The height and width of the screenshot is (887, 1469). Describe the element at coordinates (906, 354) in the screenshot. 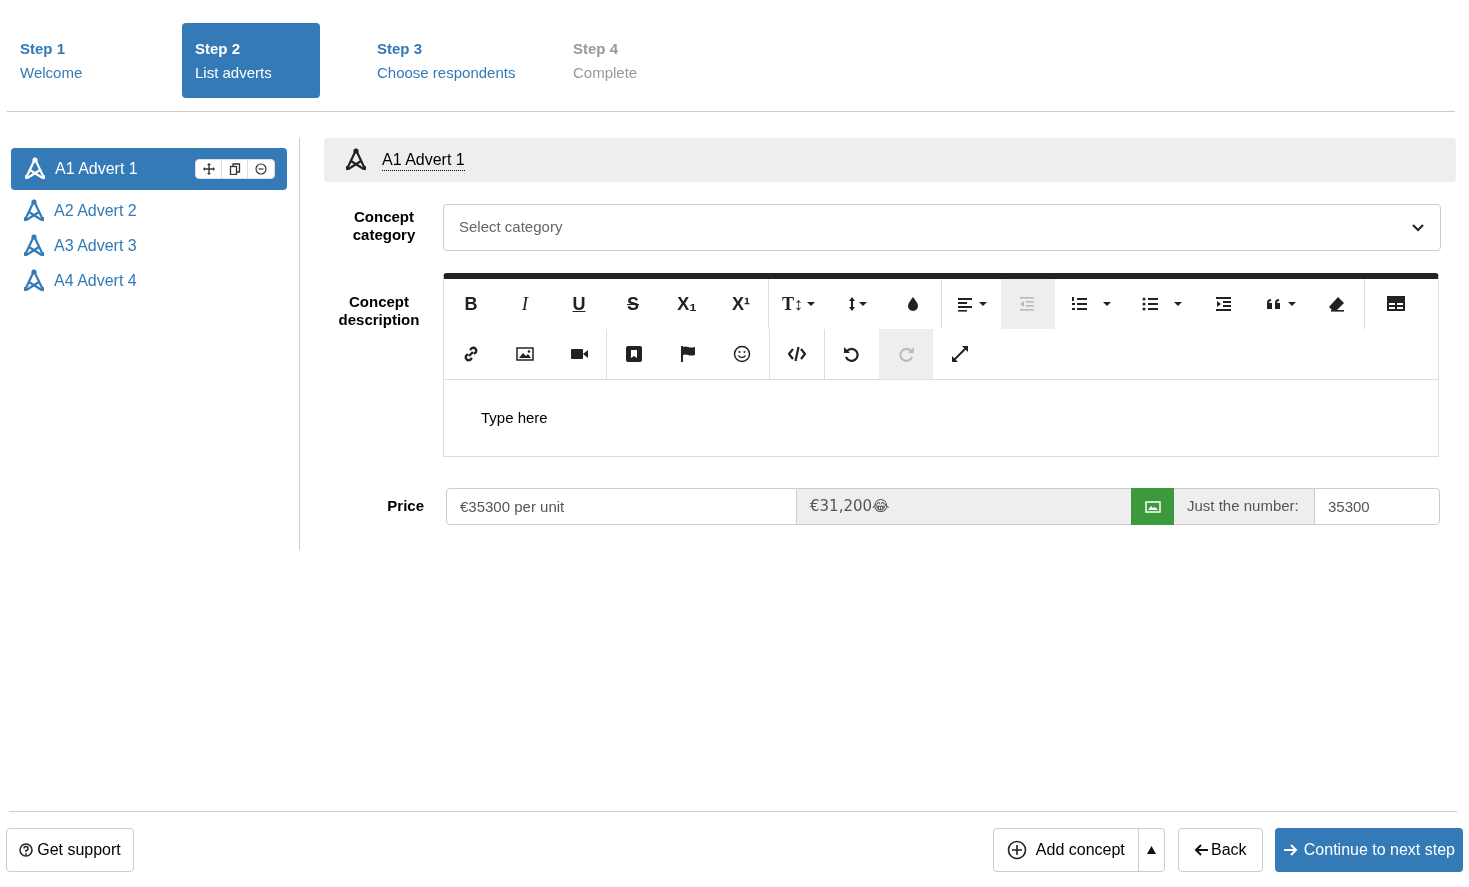

I see `redo-icon` at that location.